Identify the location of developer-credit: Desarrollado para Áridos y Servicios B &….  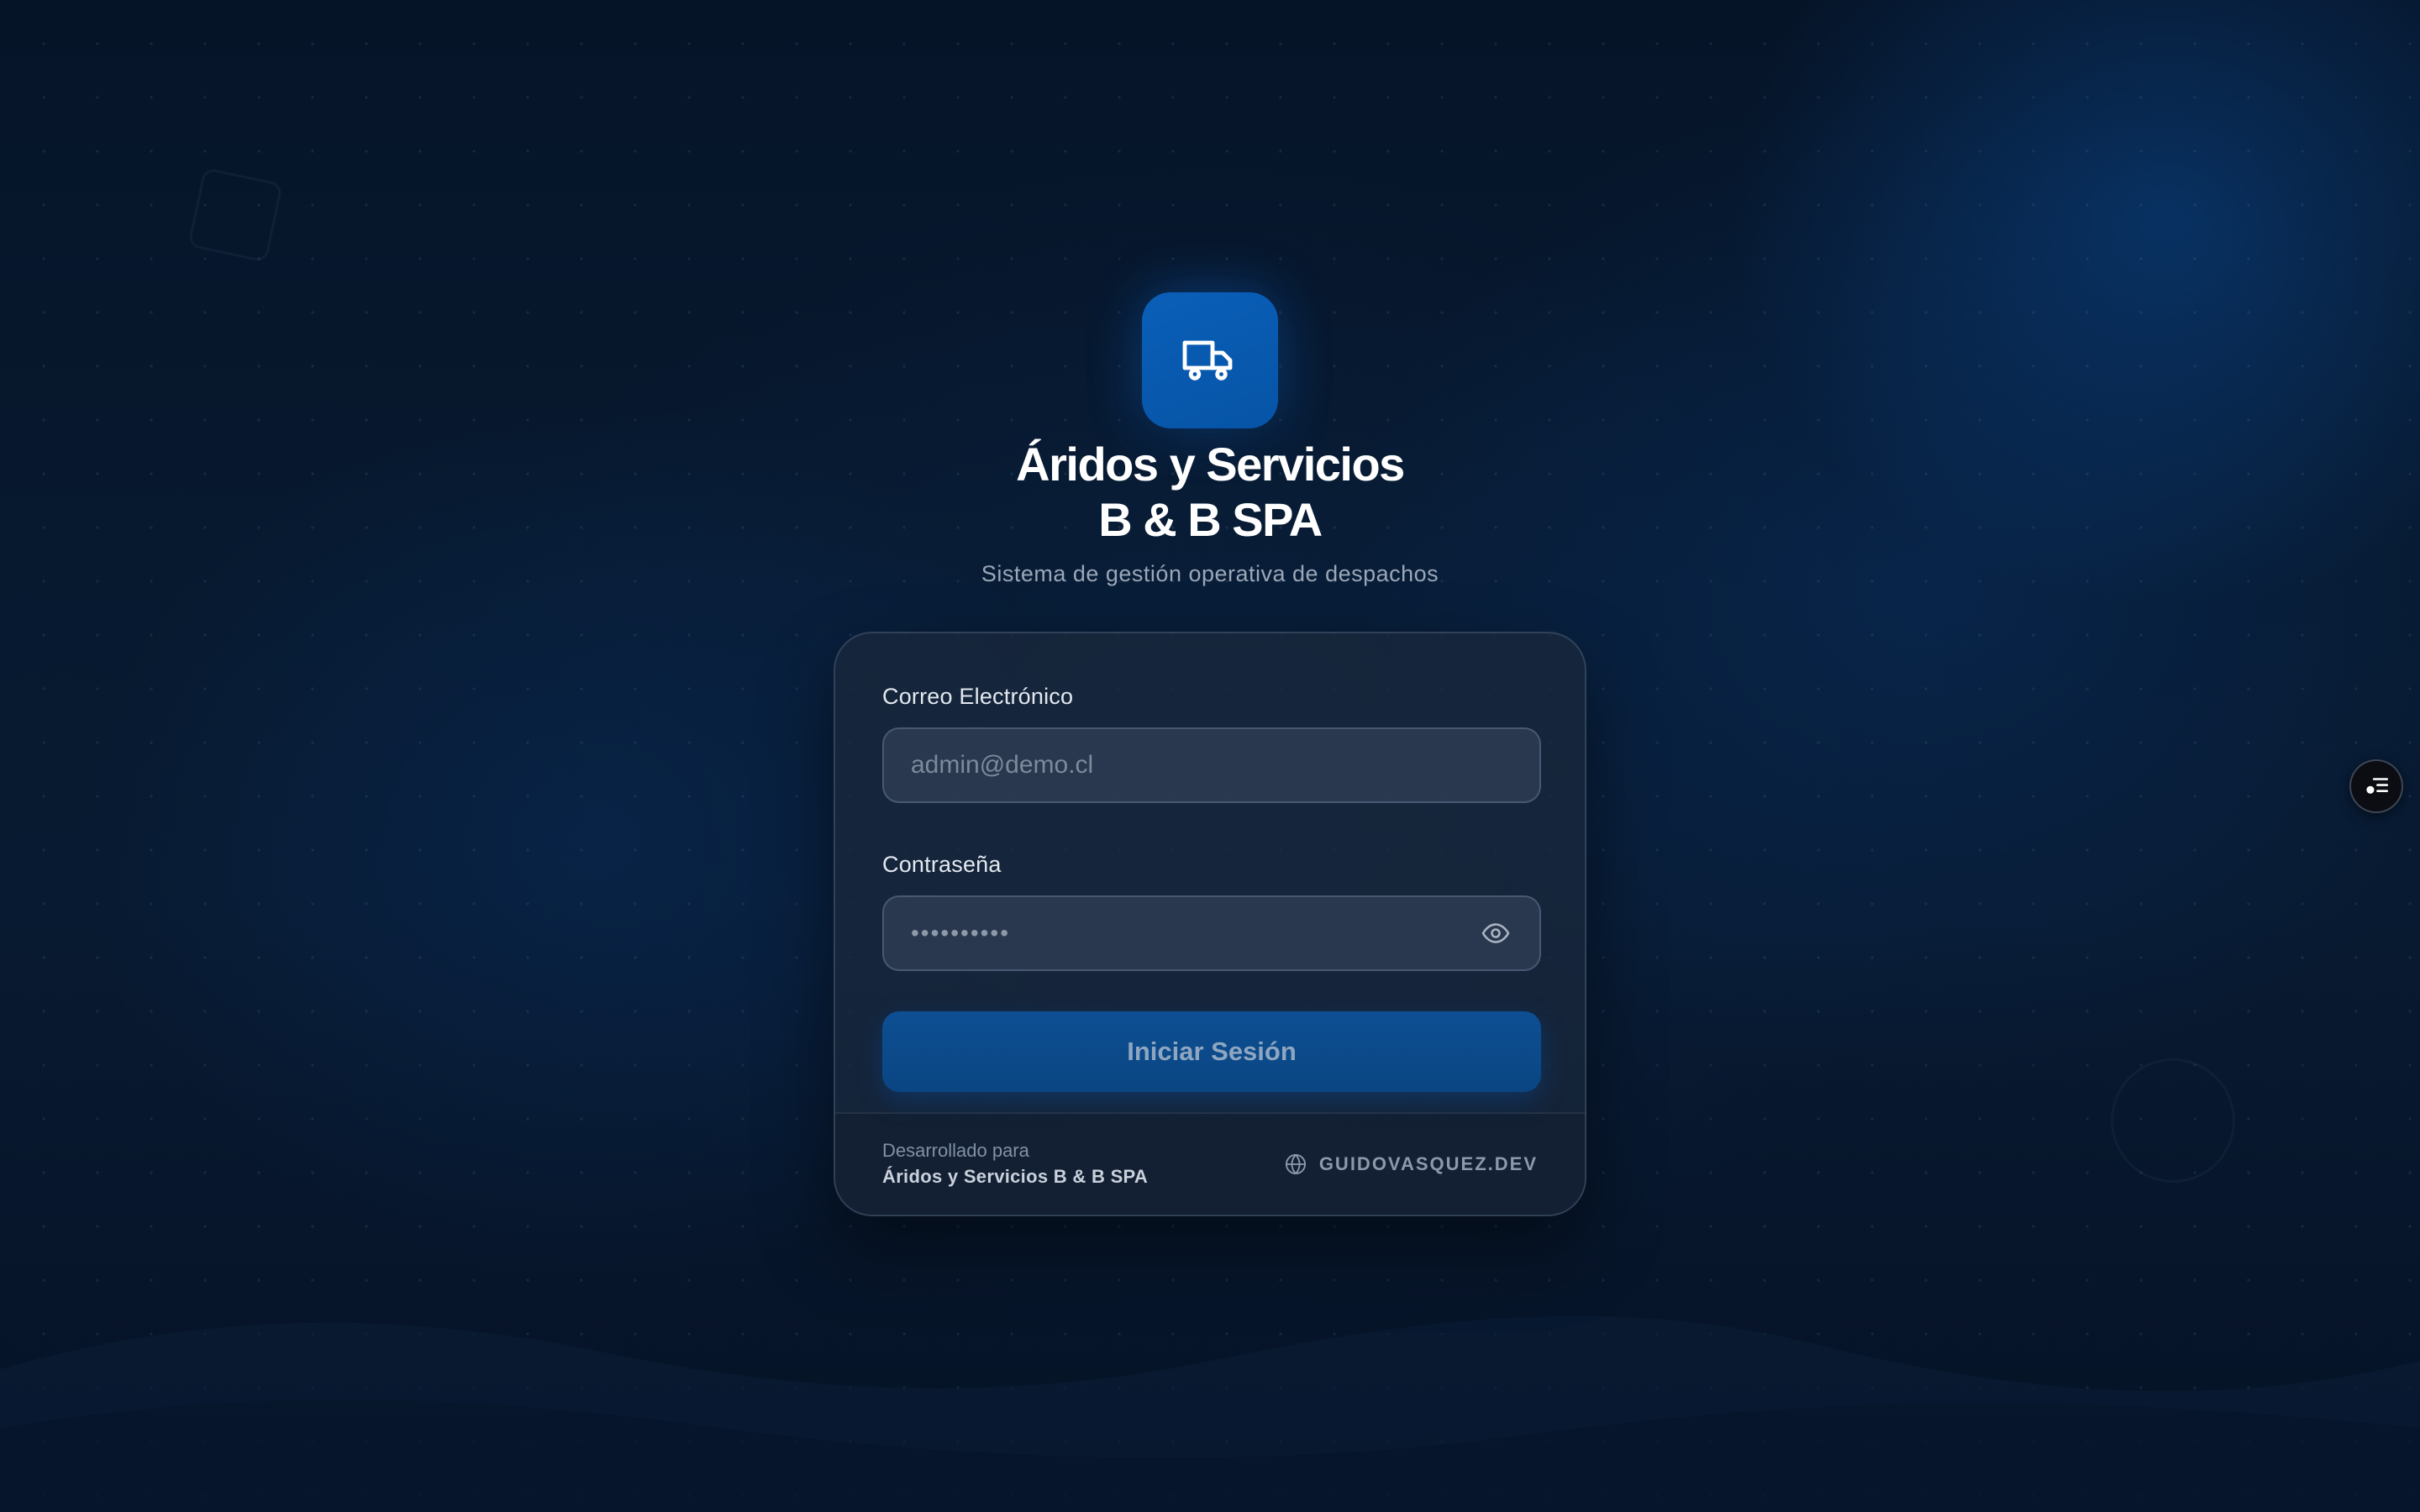
(1015, 1164).